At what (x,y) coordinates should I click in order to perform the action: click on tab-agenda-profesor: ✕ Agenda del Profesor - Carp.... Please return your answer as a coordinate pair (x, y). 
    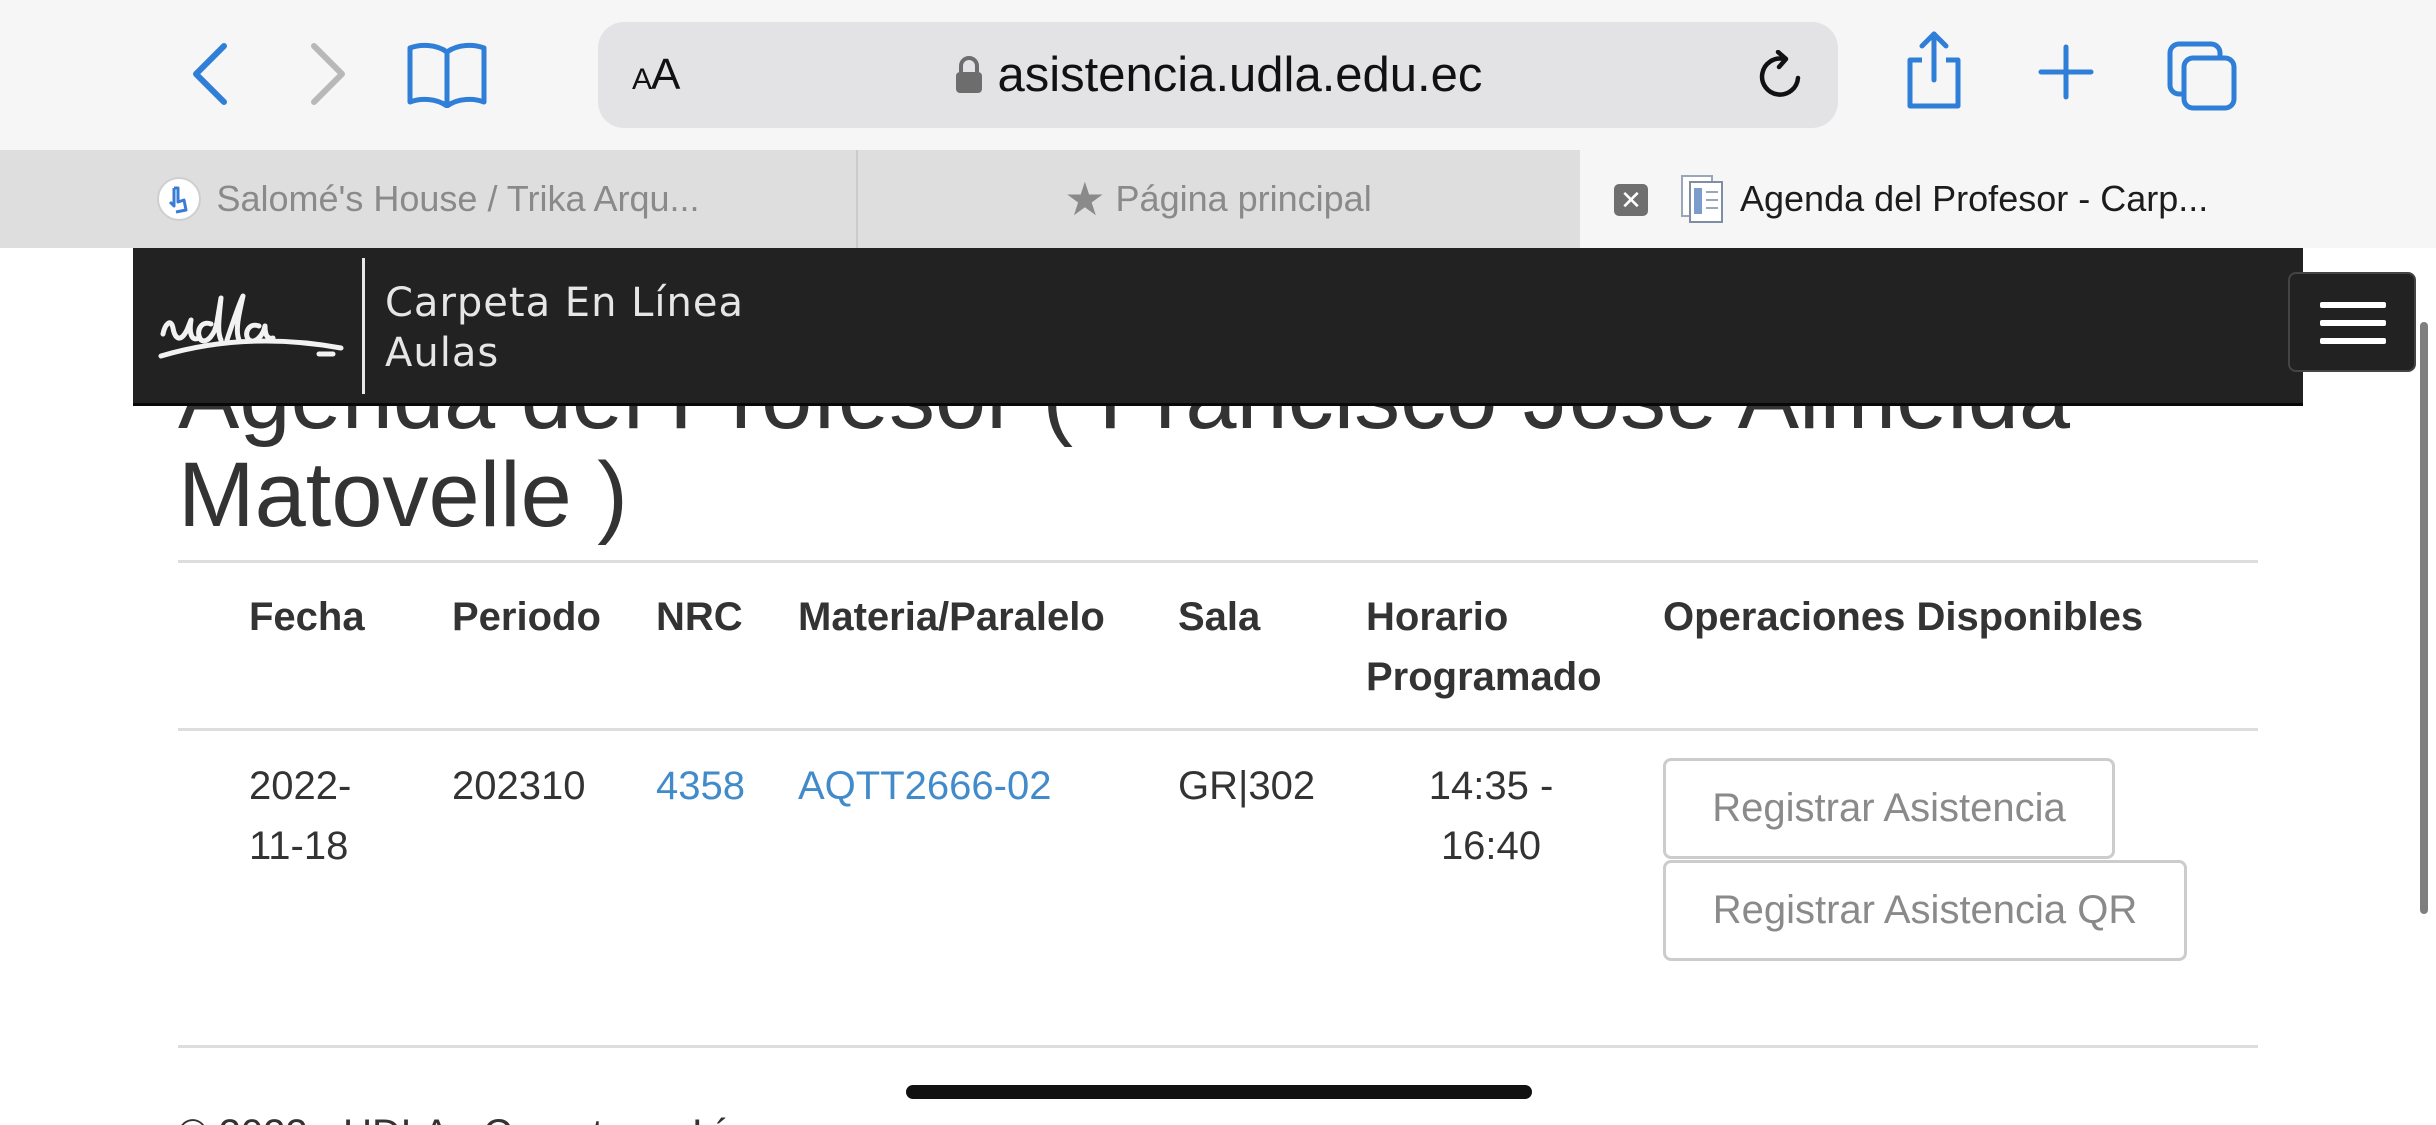
    Looking at the image, I should click on (1942, 199).